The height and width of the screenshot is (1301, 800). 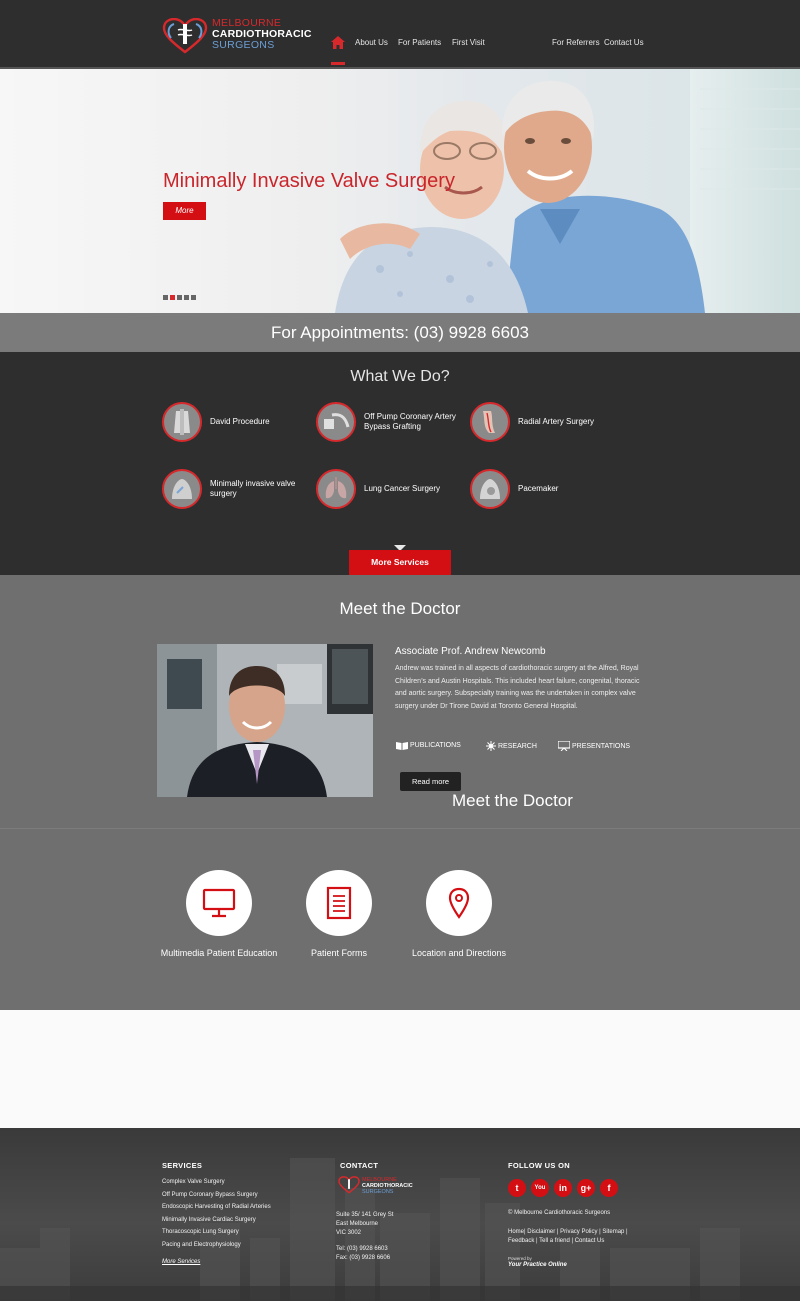 What do you see at coordinates (517, 746) in the screenshot?
I see `research-label: RESEARCH` at bounding box center [517, 746].